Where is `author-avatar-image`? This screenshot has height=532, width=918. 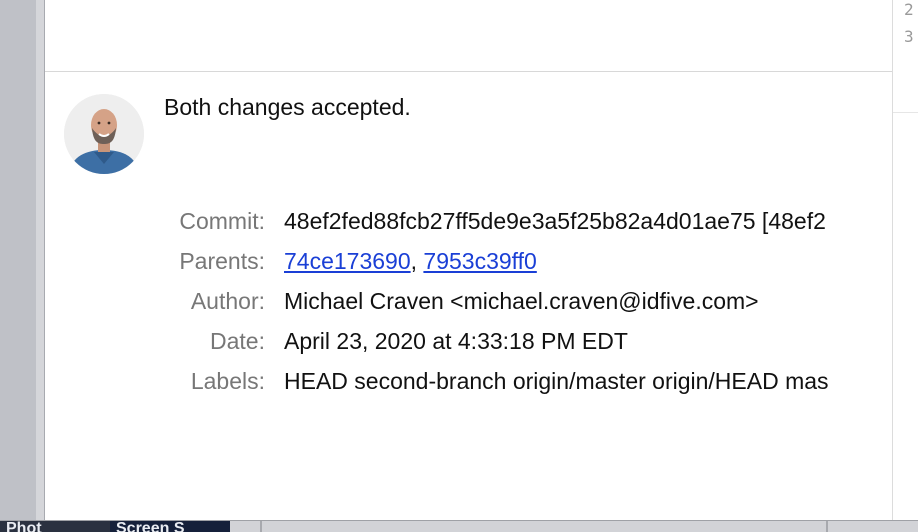
author-avatar-image is located at coordinates (104, 134).